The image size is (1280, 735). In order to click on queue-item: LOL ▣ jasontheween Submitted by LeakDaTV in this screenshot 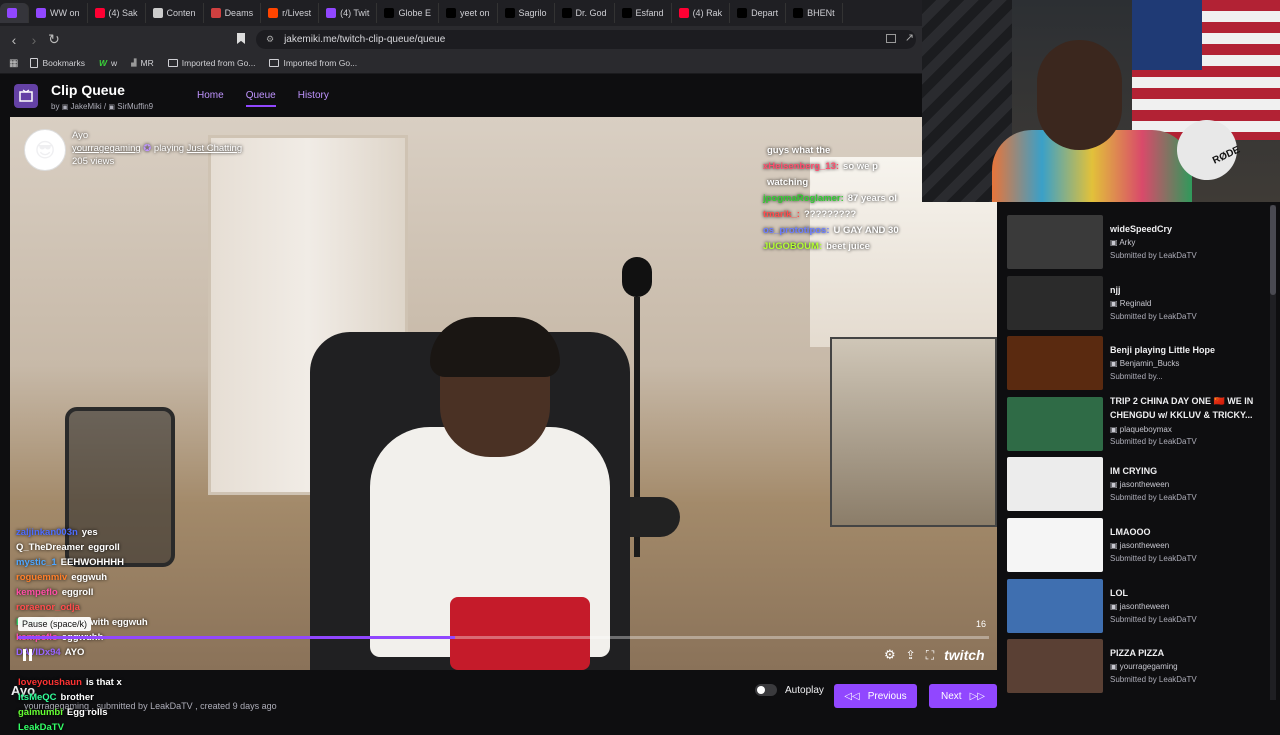, I will do `click(1137, 605)`.